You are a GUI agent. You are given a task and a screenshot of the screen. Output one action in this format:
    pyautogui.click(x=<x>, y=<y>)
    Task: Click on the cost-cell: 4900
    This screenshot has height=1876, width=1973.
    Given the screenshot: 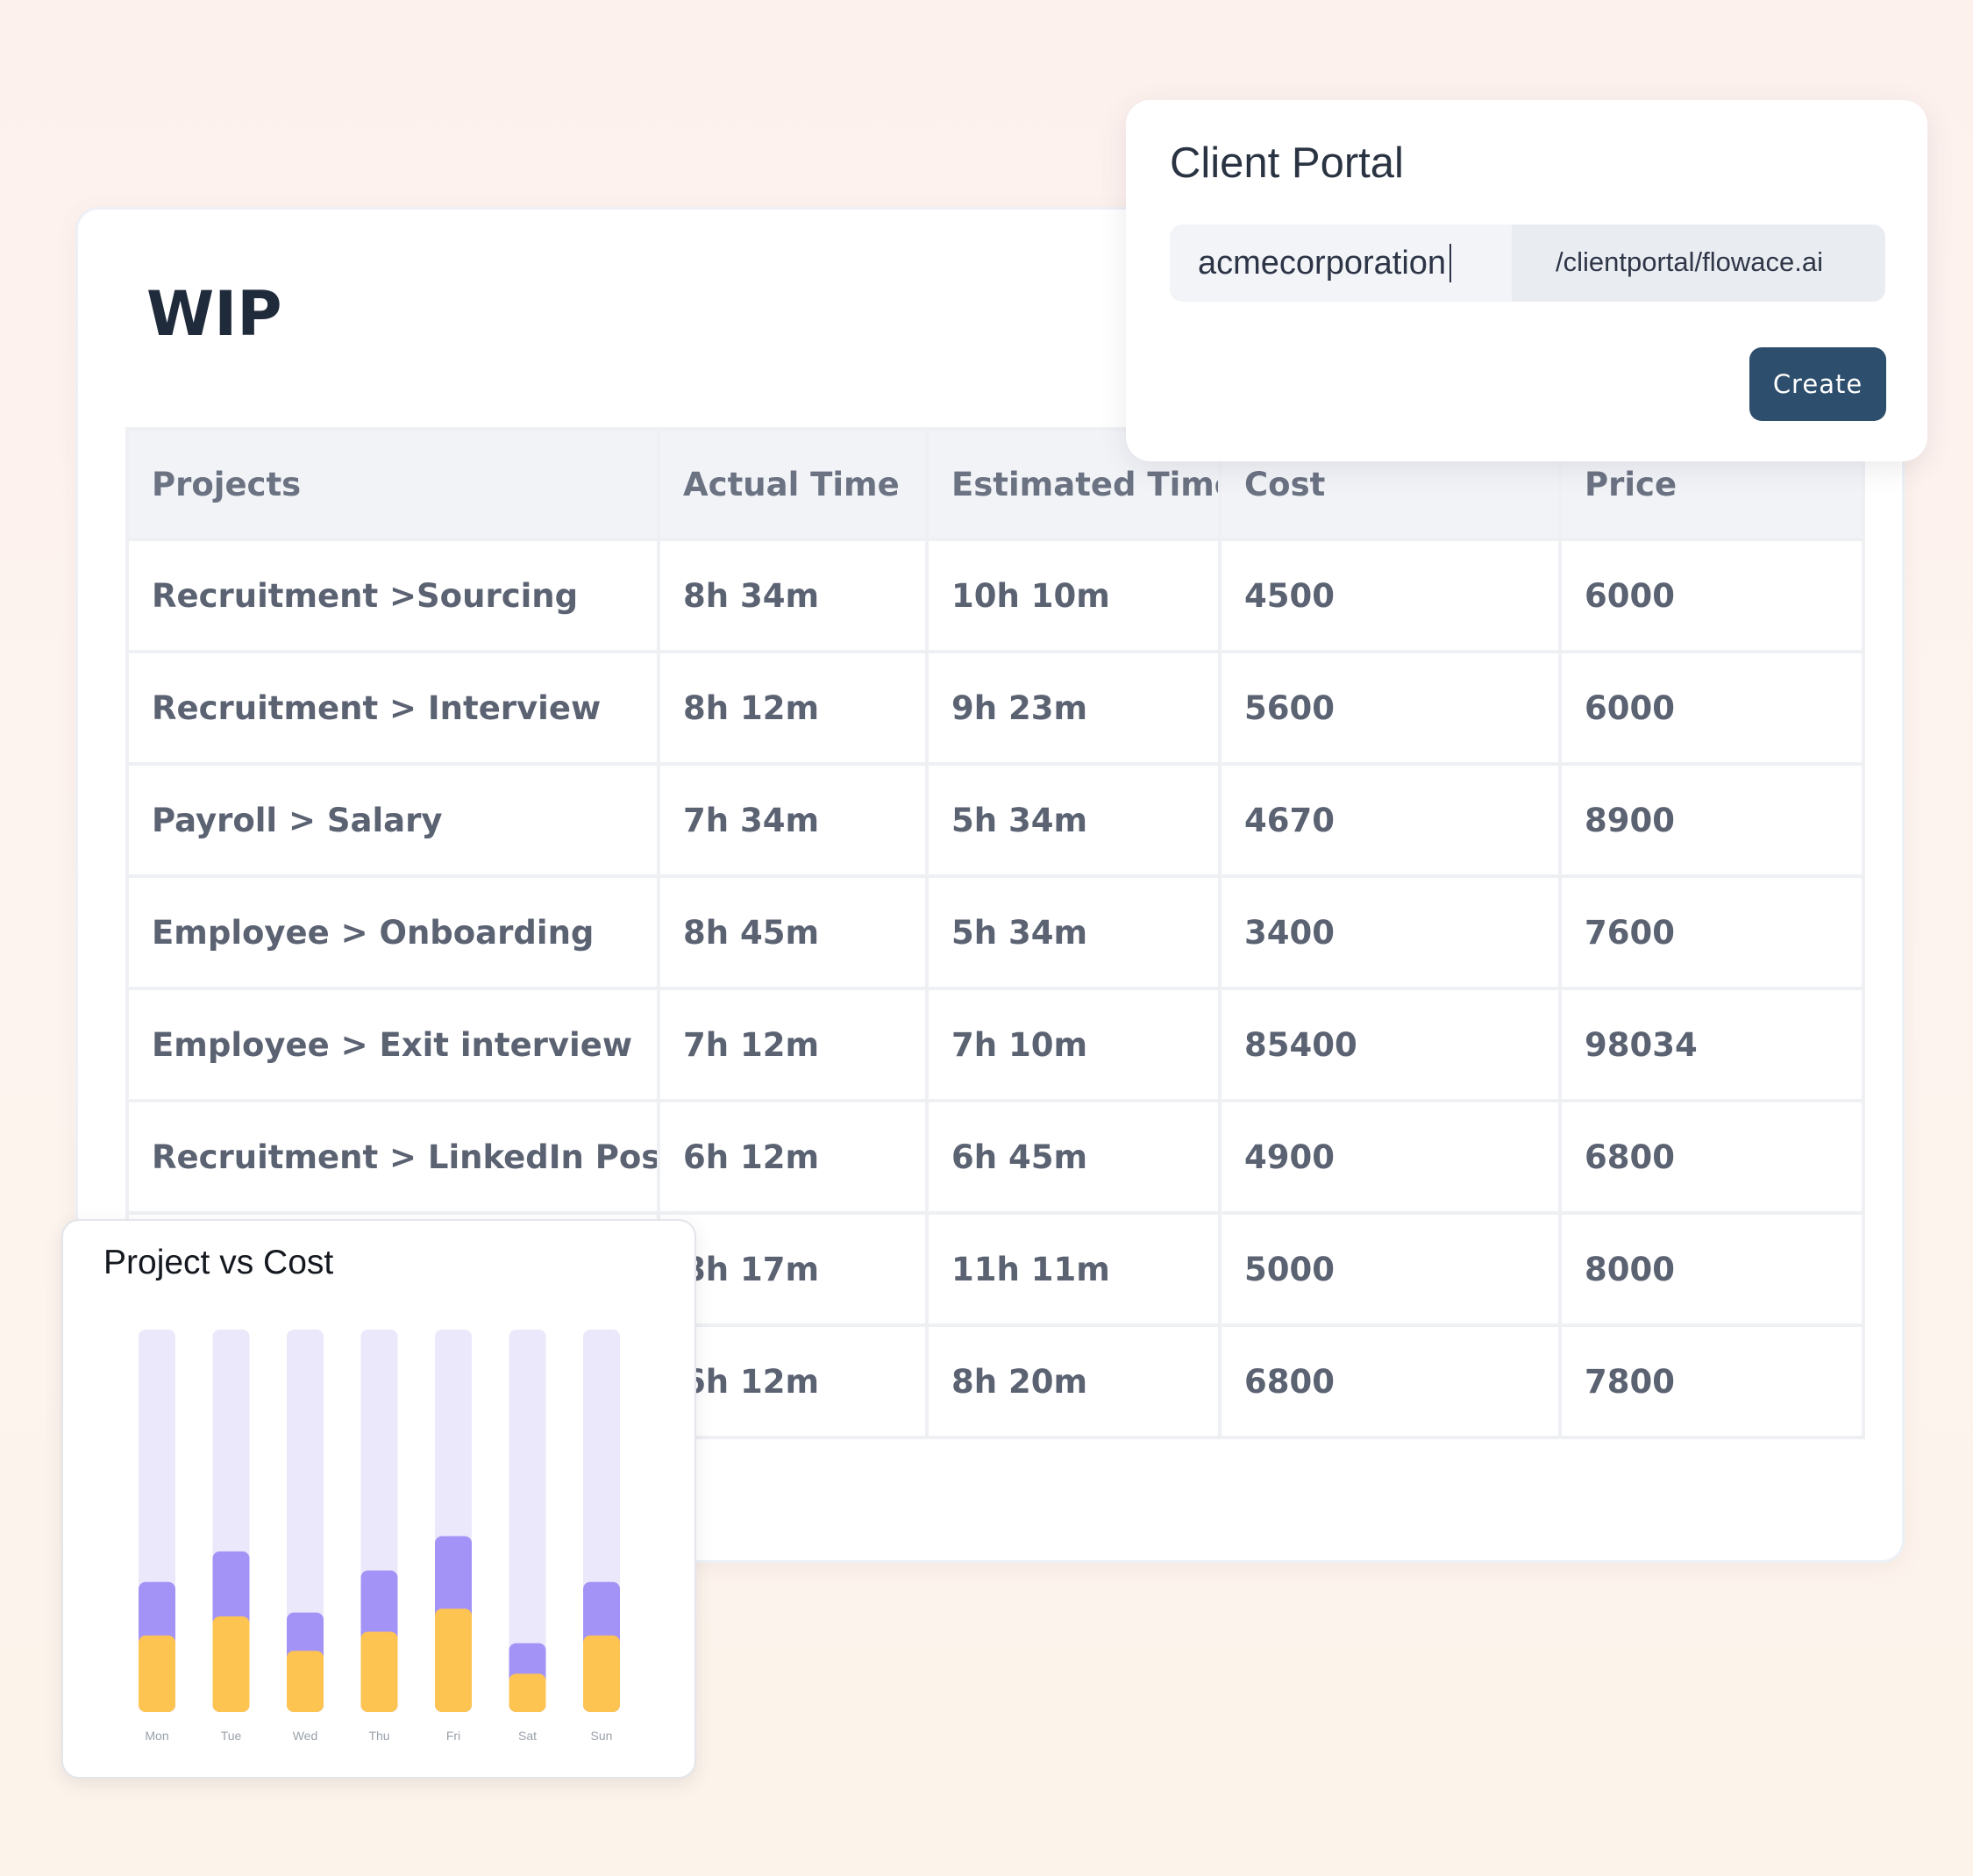 What is the action you would take?
    pyautogui.click(x=1390, y=1157)
    